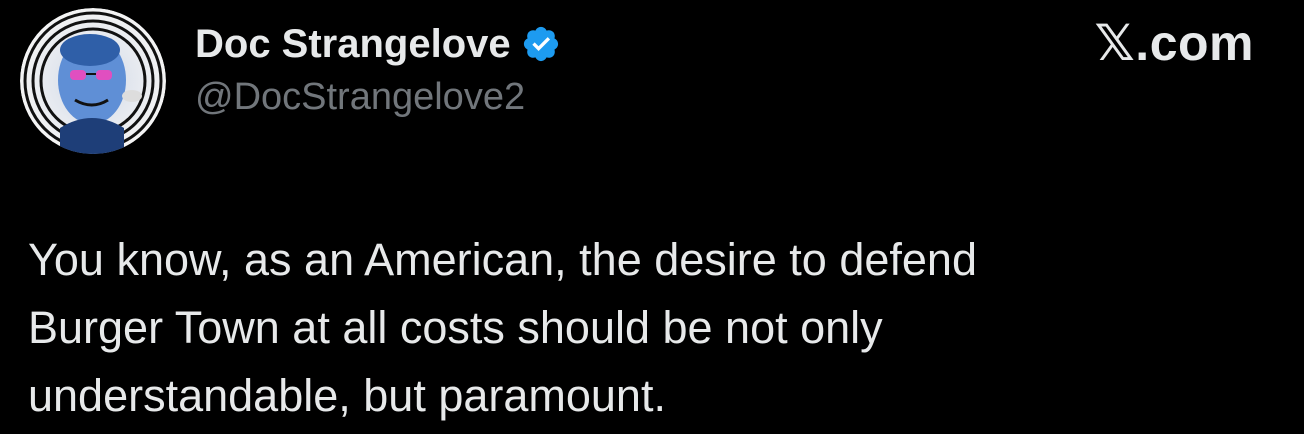 The height and width of the screenshot is (434, 1304). What do you see at coordinates (378, 97) in the screenshot?
I see `user-handle: @DocStrangelove2` at bounding box center [378, 97].